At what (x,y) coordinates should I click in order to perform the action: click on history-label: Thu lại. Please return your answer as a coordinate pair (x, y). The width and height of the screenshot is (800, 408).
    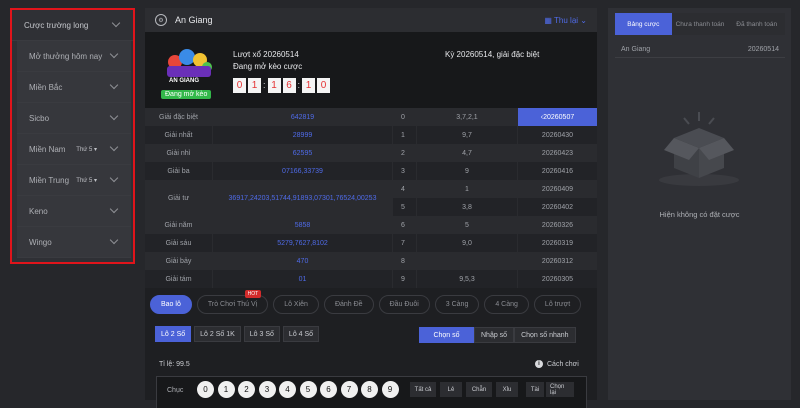
    Looking at the image, I should click on (566, 20).